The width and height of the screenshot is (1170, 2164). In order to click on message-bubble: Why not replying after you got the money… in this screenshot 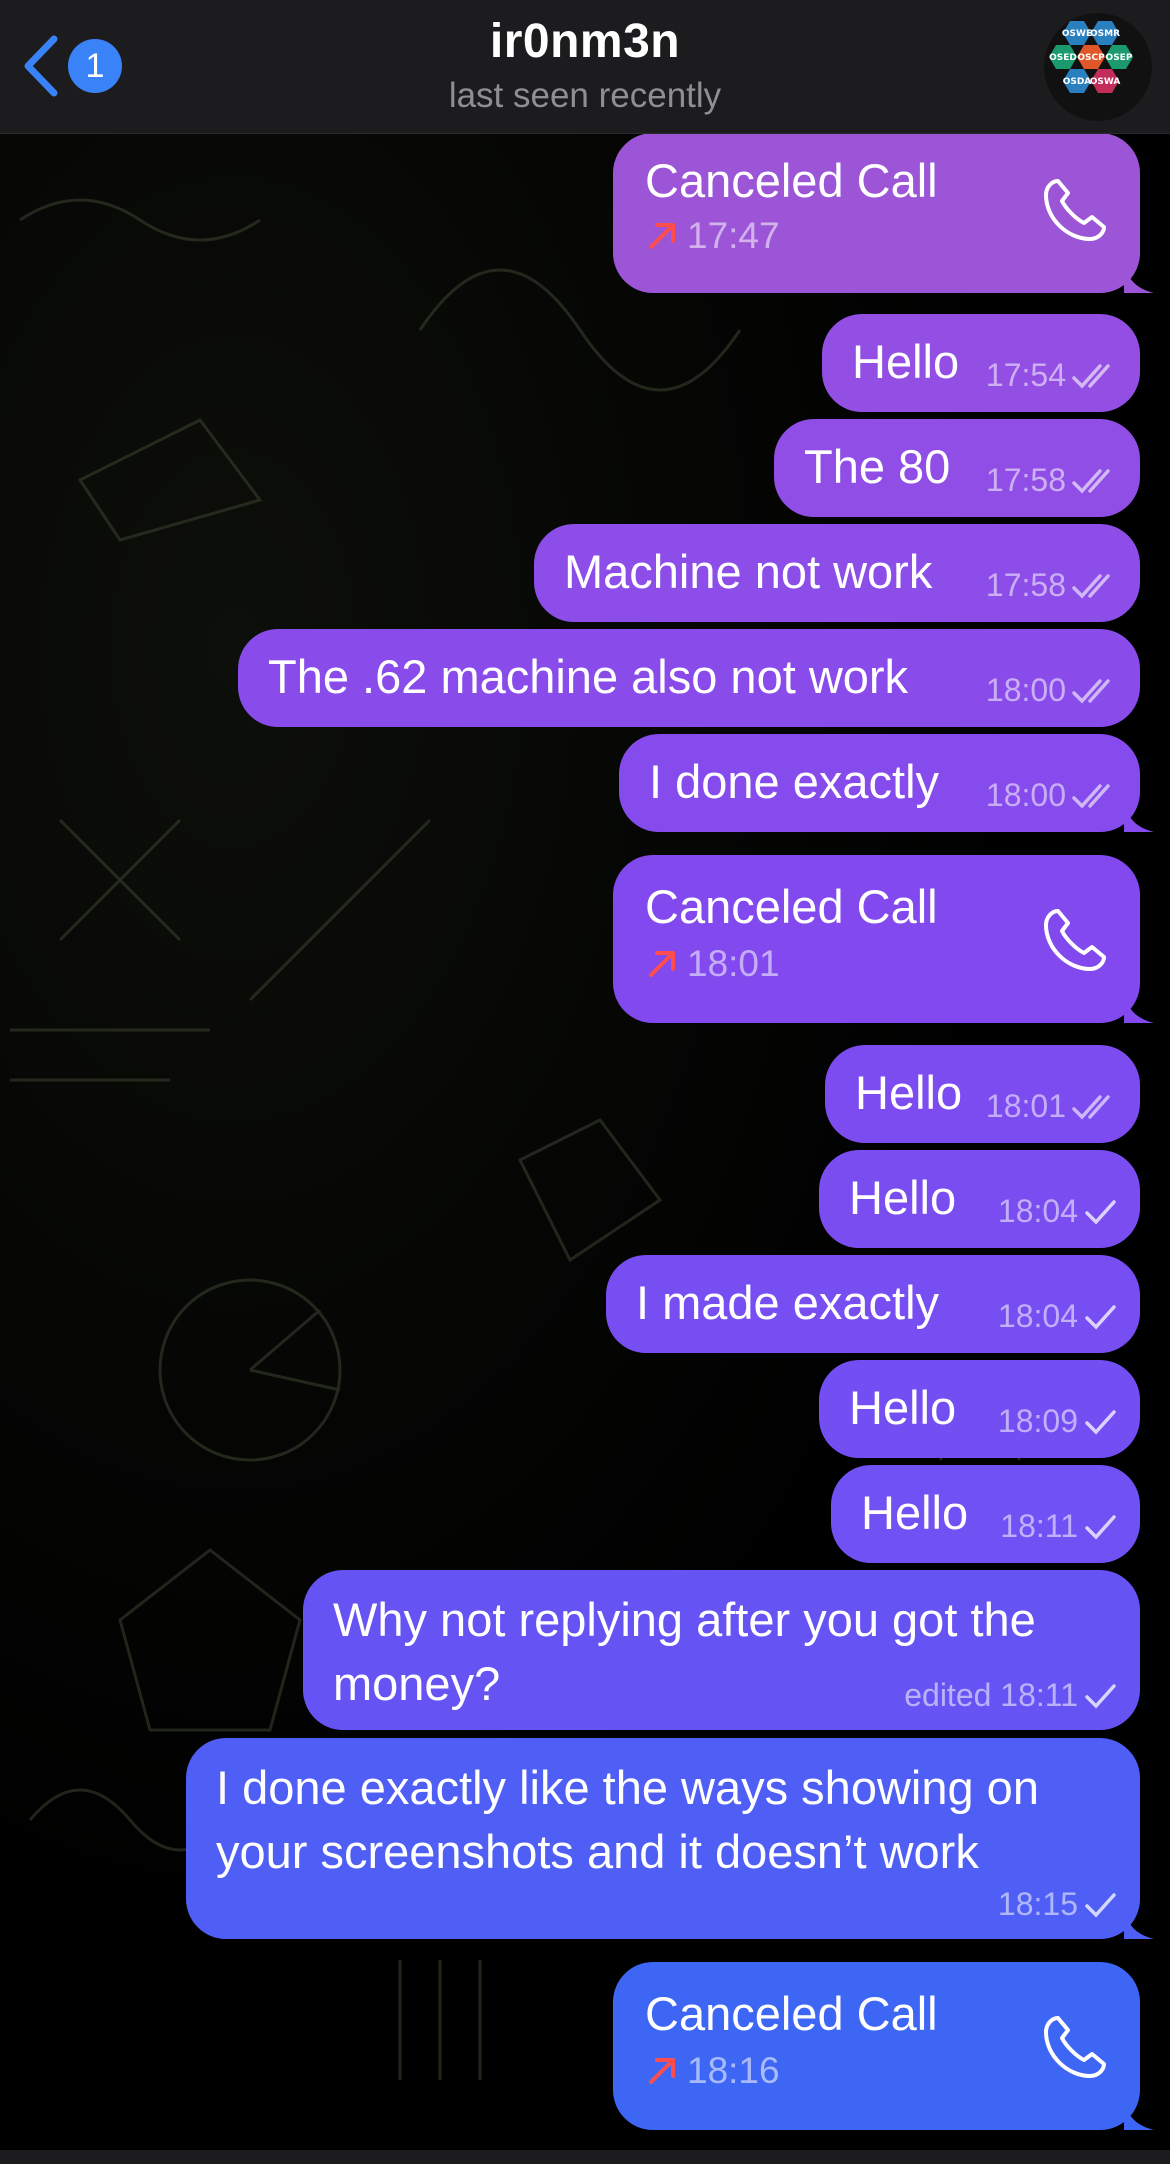, I will do `click(721, 1650)`.